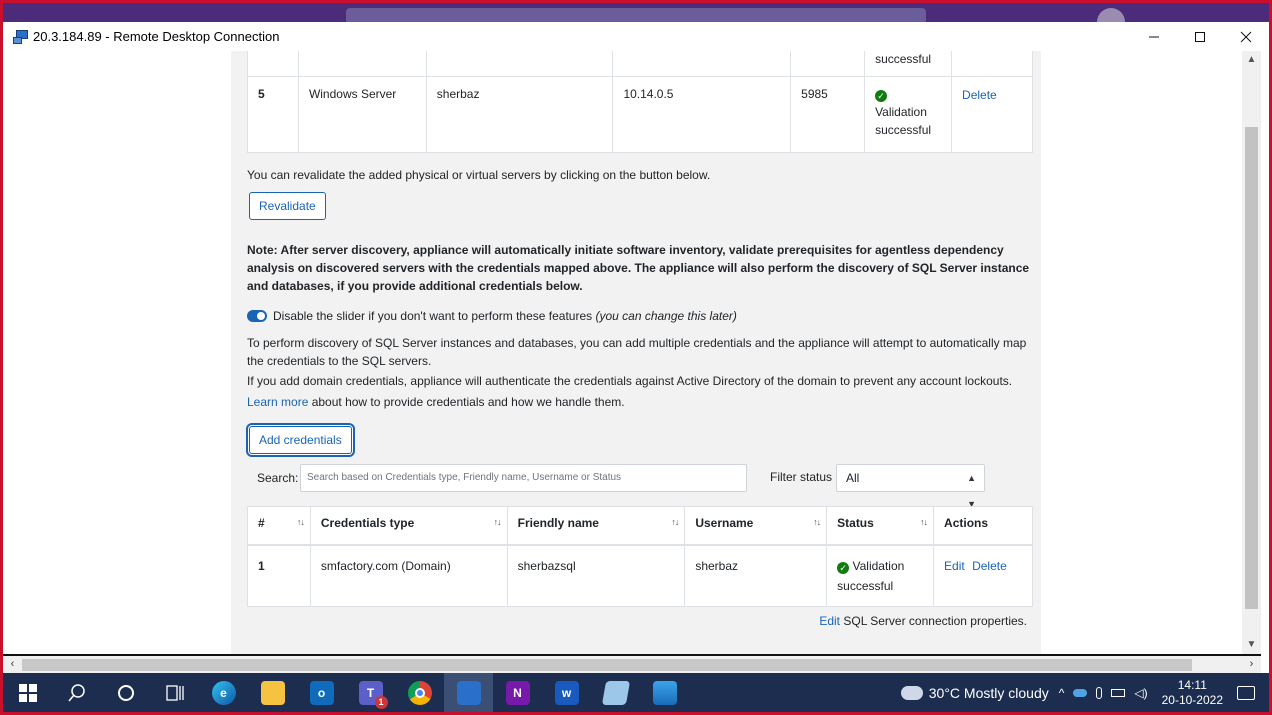  I want to click on vertical-scrollbar: ▲ ▼, so click(1251, 352).